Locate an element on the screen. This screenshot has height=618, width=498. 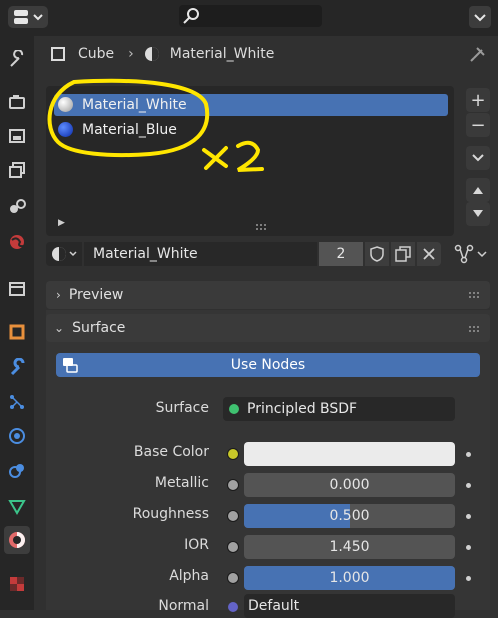
annotation-overlay is located at coordinates (155, 125).